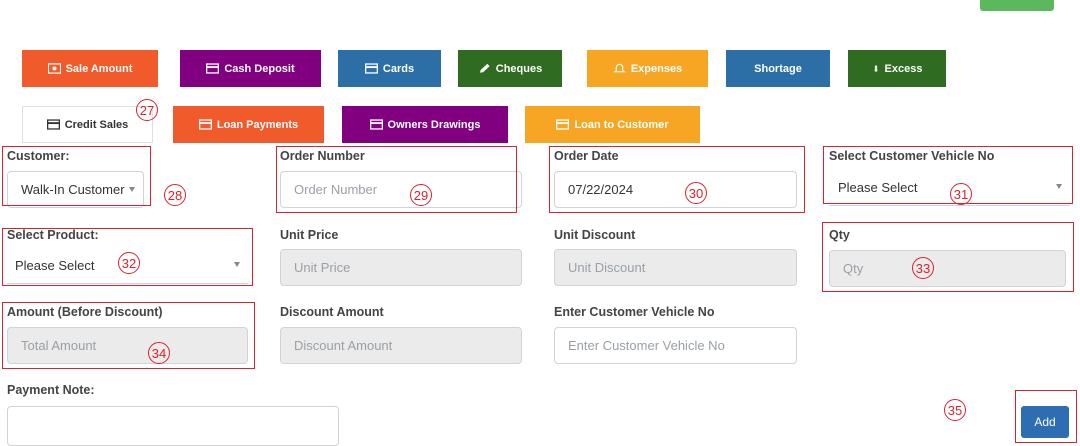 This screenshot has height=446, width=1080. Describe the element at coordinates (621, 124) in the screenshot. I see `tab-label: Loan to Customer` at that location.